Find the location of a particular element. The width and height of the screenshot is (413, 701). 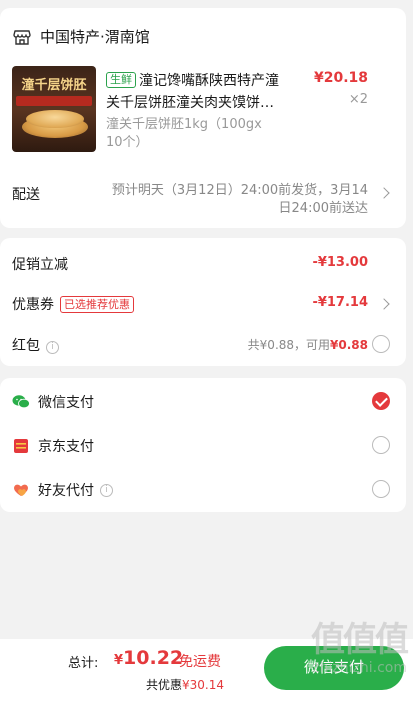

hongbao-available: ¥0.88 is located at coordinates (349, 345).